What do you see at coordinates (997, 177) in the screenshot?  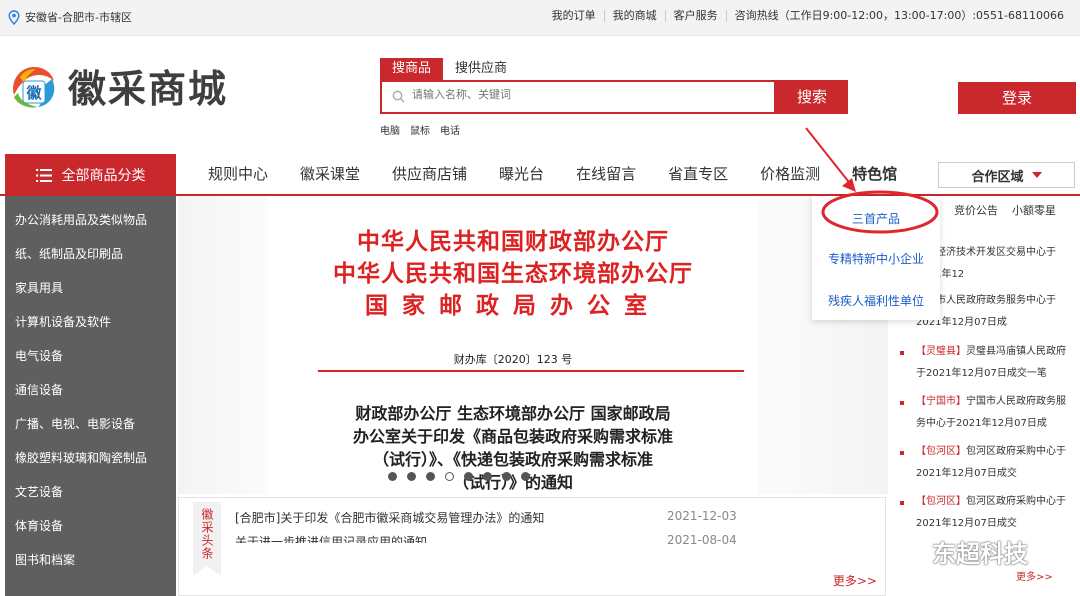 I see `cooperation-region-label: 合作区域` at bounding box center [997, 177].